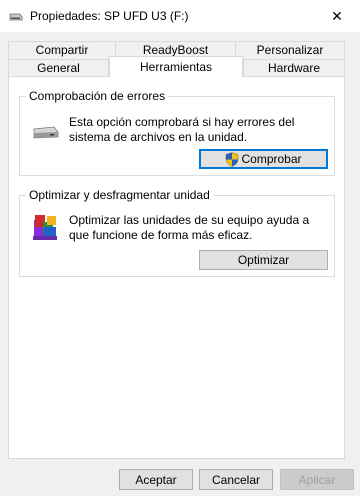  I want to click on drive-icon, so click(46, 132).